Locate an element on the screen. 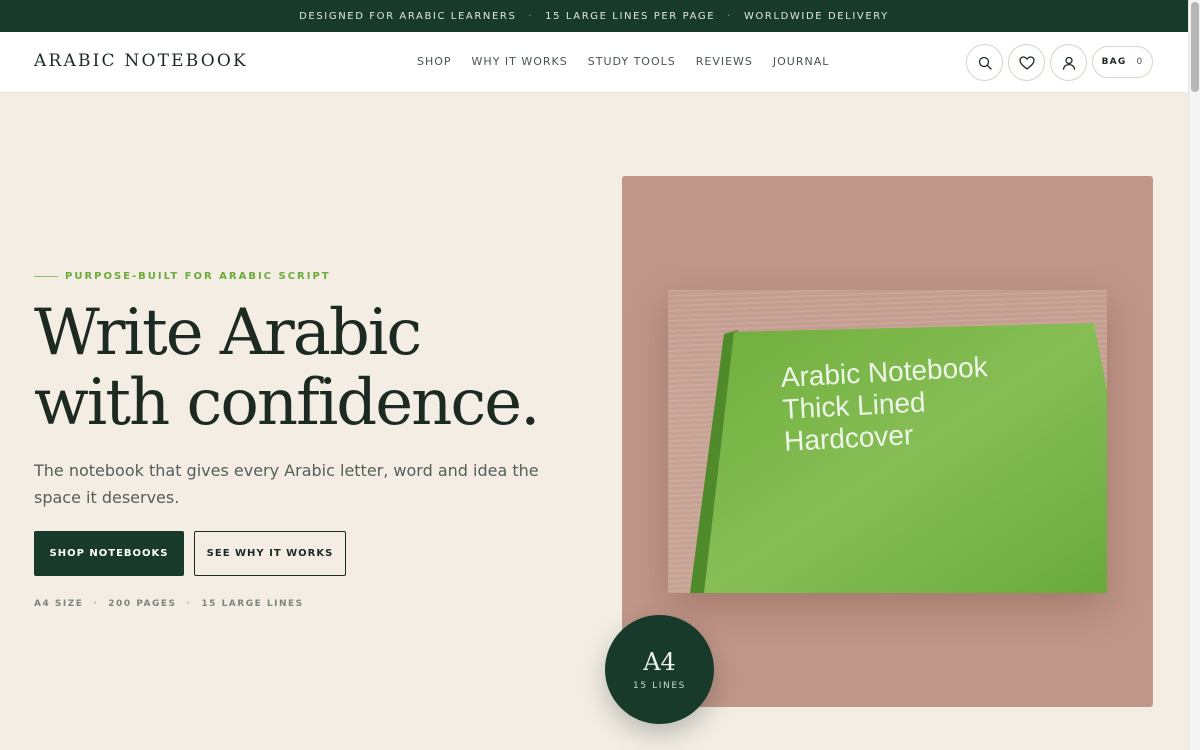 The height and width of the screenshot is (750, 1200). bag-button: BAG 0 is located at coordinates (1122, 62).